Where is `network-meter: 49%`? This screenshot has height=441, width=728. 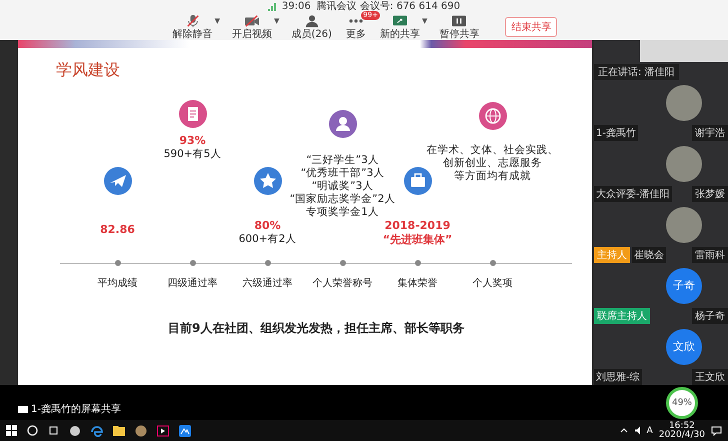
network-meter: 49% is located at coordinates (682, 403).